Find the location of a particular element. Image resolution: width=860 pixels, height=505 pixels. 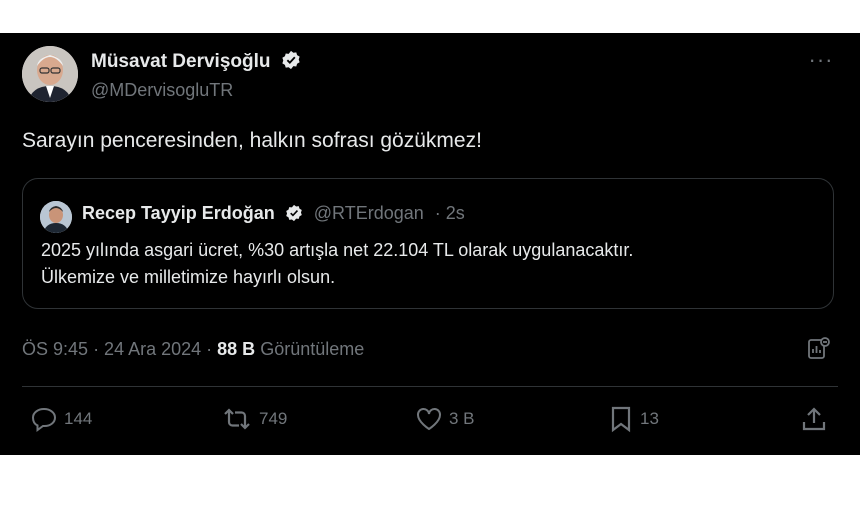

like-count: 3 B is located at coordinates (462, 418).